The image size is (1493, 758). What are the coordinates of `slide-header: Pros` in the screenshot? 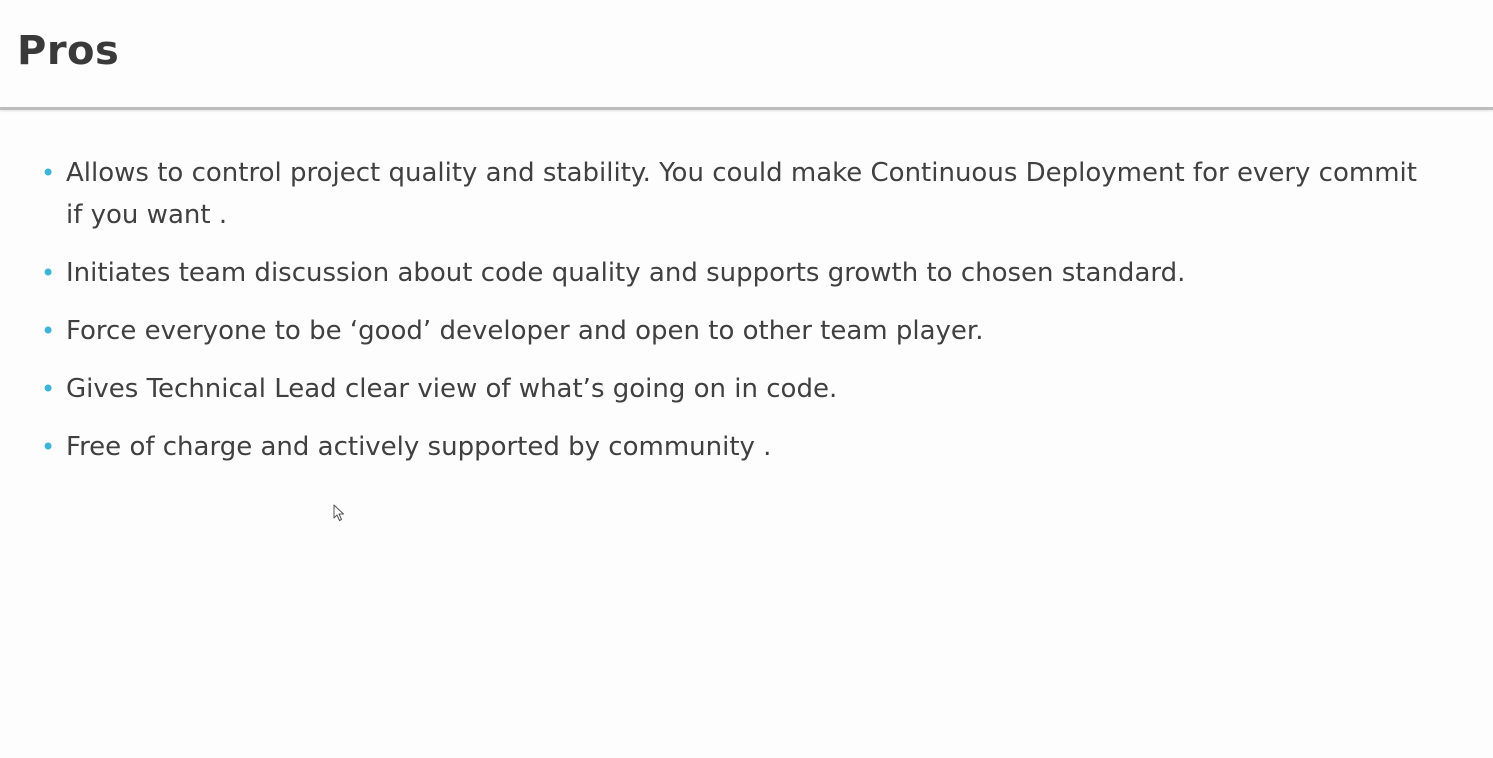 It's located at (746, 54).